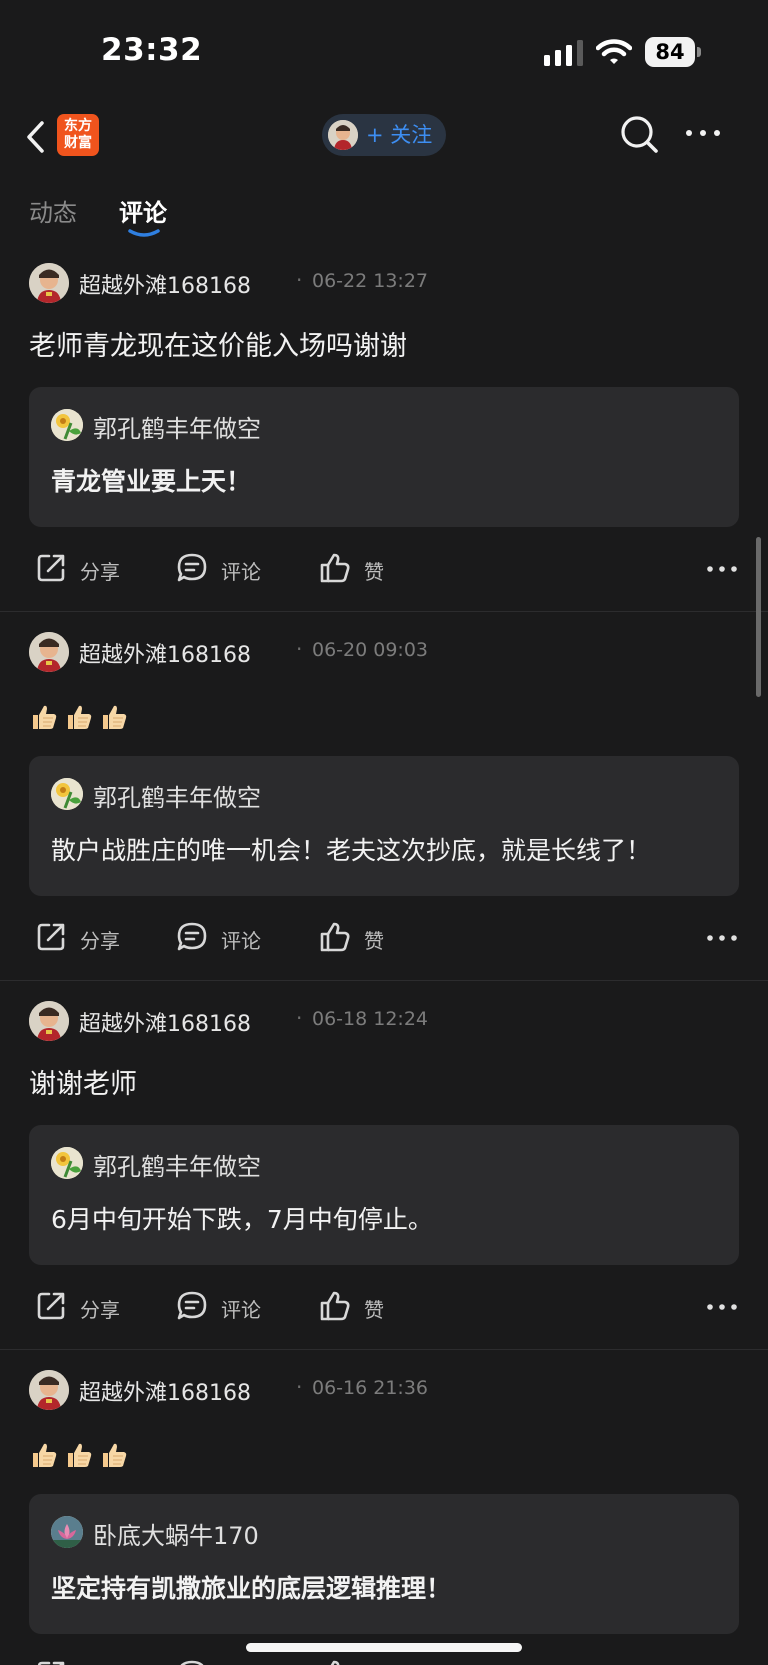 This screenshot has width=768, height=1665. What do you see at coordinates (370, 1388) in the screenshot?
I see `post-timestamp: 06-16 21:36` at bounding box center [370, 1388].